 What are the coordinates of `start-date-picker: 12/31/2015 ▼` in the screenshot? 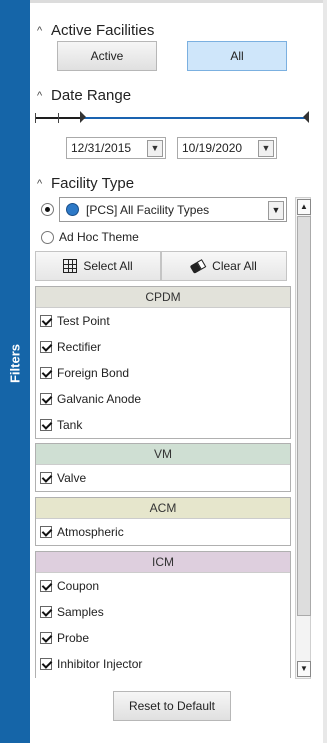 It's located at (116, 148).